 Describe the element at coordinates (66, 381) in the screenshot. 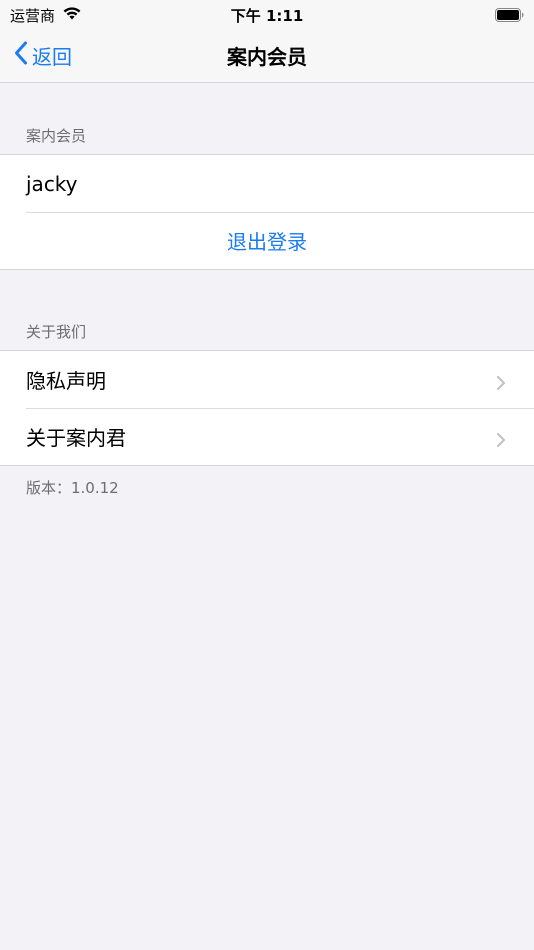

I see `privacy-statement-label: 隐私声明` at that location.